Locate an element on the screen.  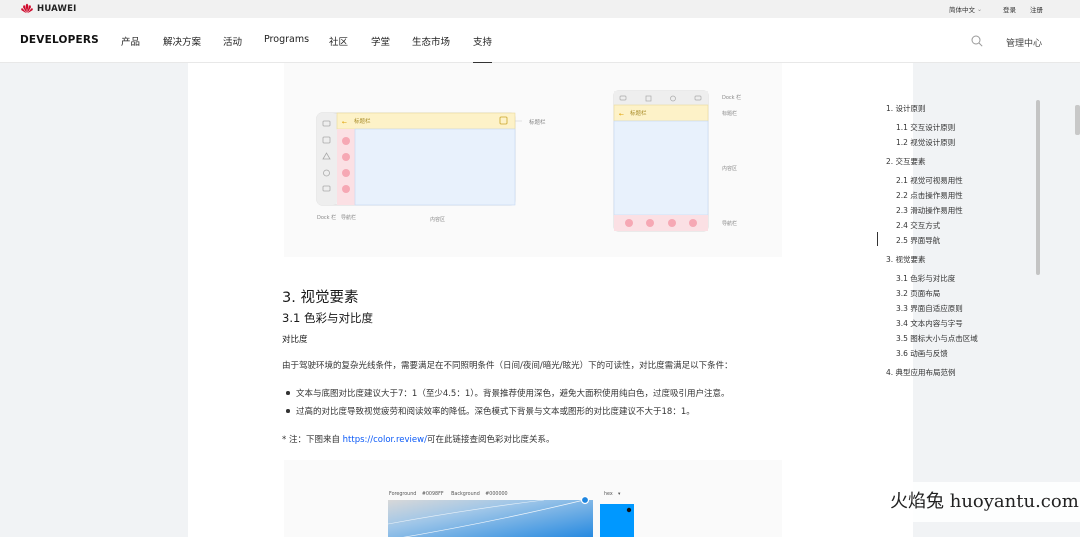
background-label: Background is located at coordinates (465, 494).